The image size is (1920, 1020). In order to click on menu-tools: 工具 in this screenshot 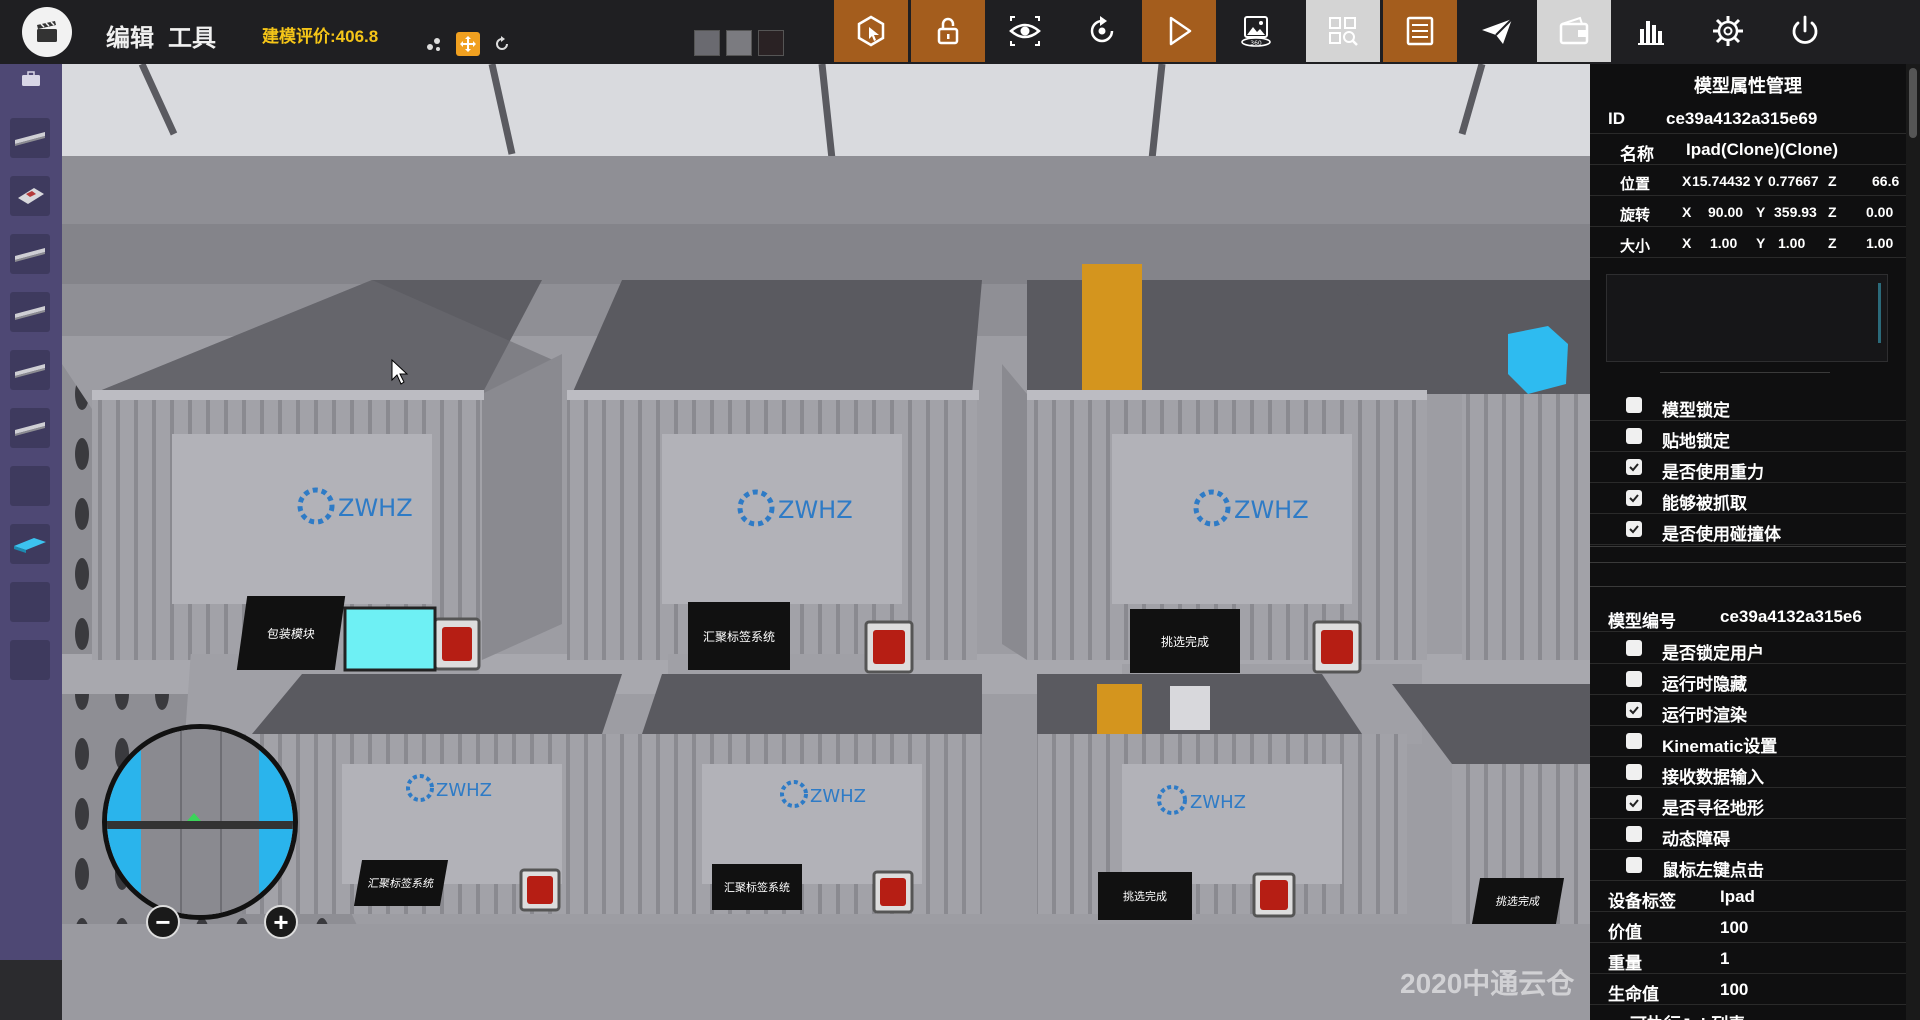, I will do `click(192, 35)`.